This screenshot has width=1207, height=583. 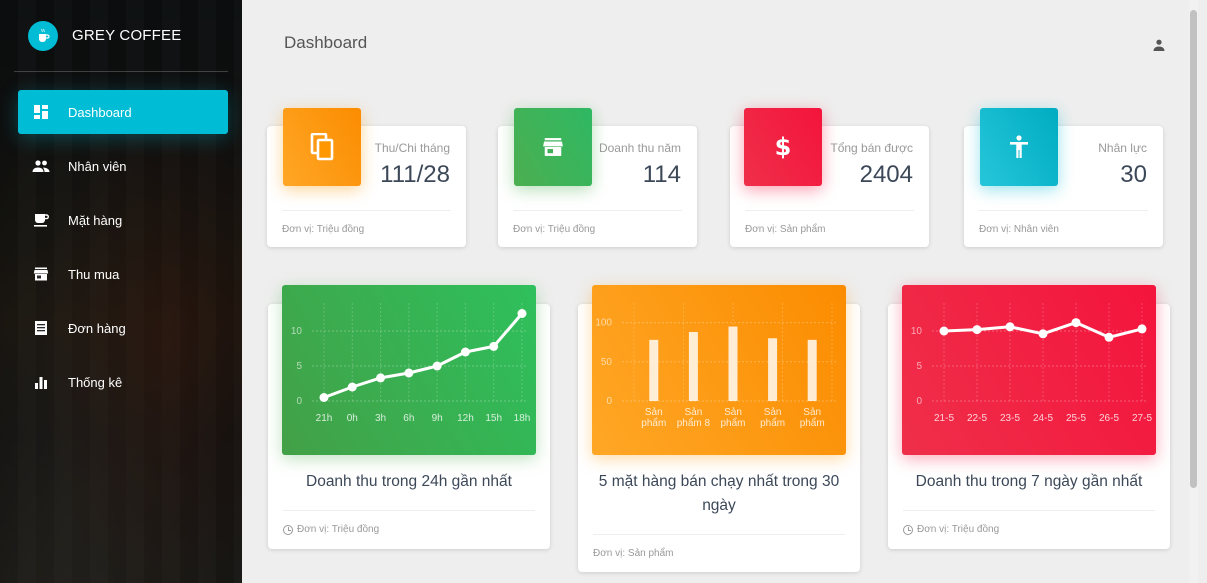 I want to click on x-tick-label: 15h, so click(x=493, y=418).